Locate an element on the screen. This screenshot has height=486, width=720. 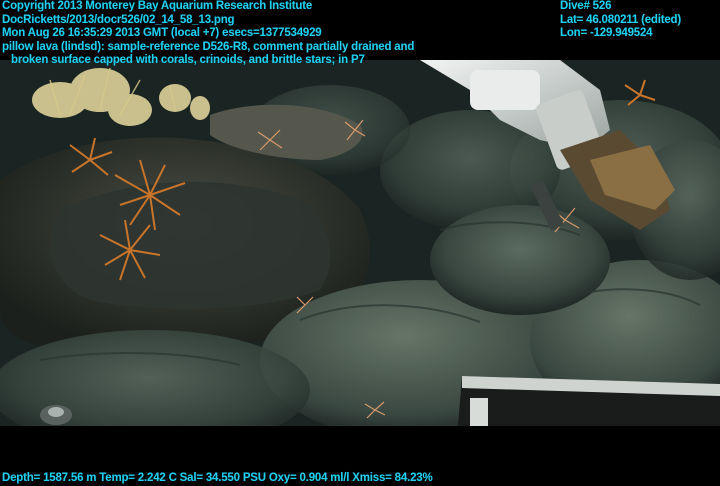
sample-basket is located at coordinates (589, 401).